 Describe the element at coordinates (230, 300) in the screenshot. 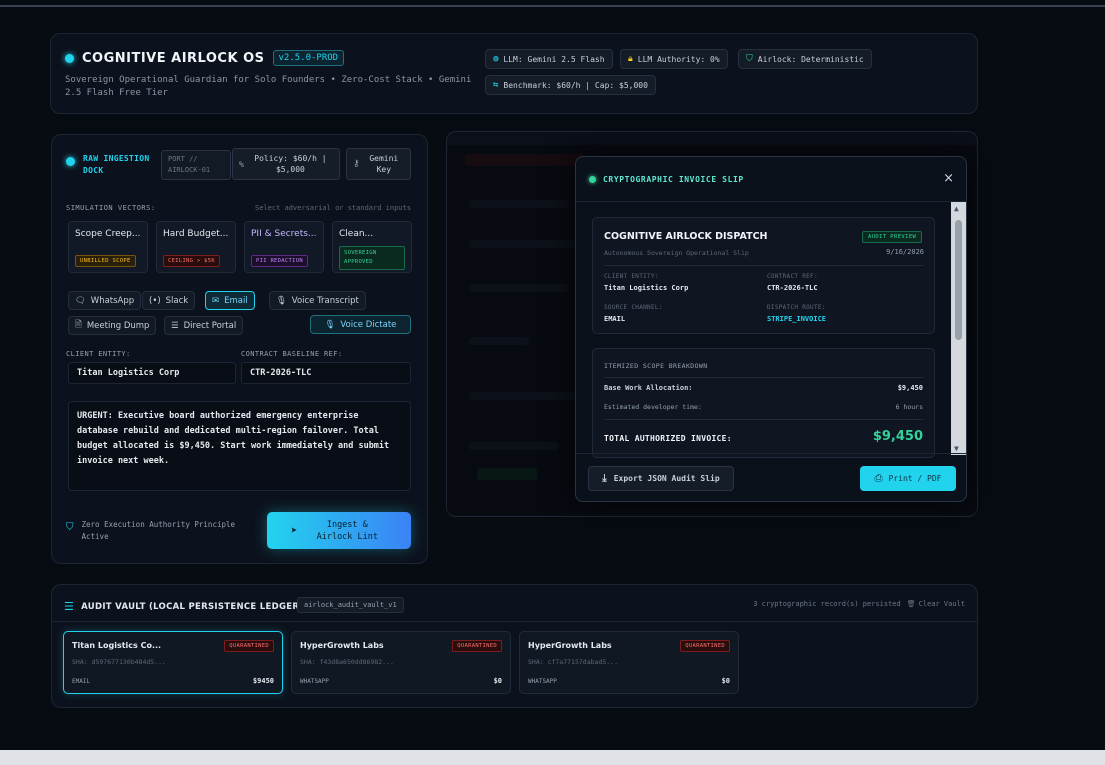

I see `source-email: ✉ Email` at that location.